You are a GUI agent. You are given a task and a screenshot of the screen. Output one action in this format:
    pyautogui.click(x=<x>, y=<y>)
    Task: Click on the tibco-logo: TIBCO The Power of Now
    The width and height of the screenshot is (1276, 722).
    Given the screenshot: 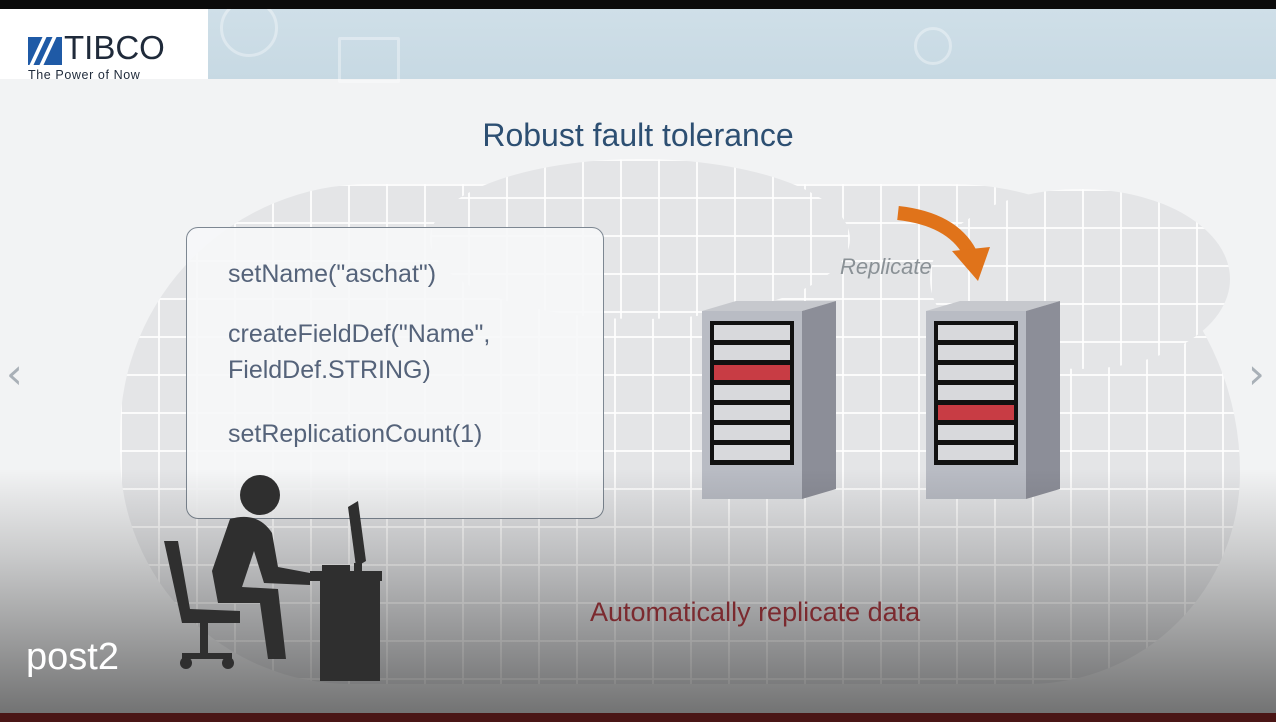 What is the action you would take?
    pyautogui.click(x=104, y=45)
    